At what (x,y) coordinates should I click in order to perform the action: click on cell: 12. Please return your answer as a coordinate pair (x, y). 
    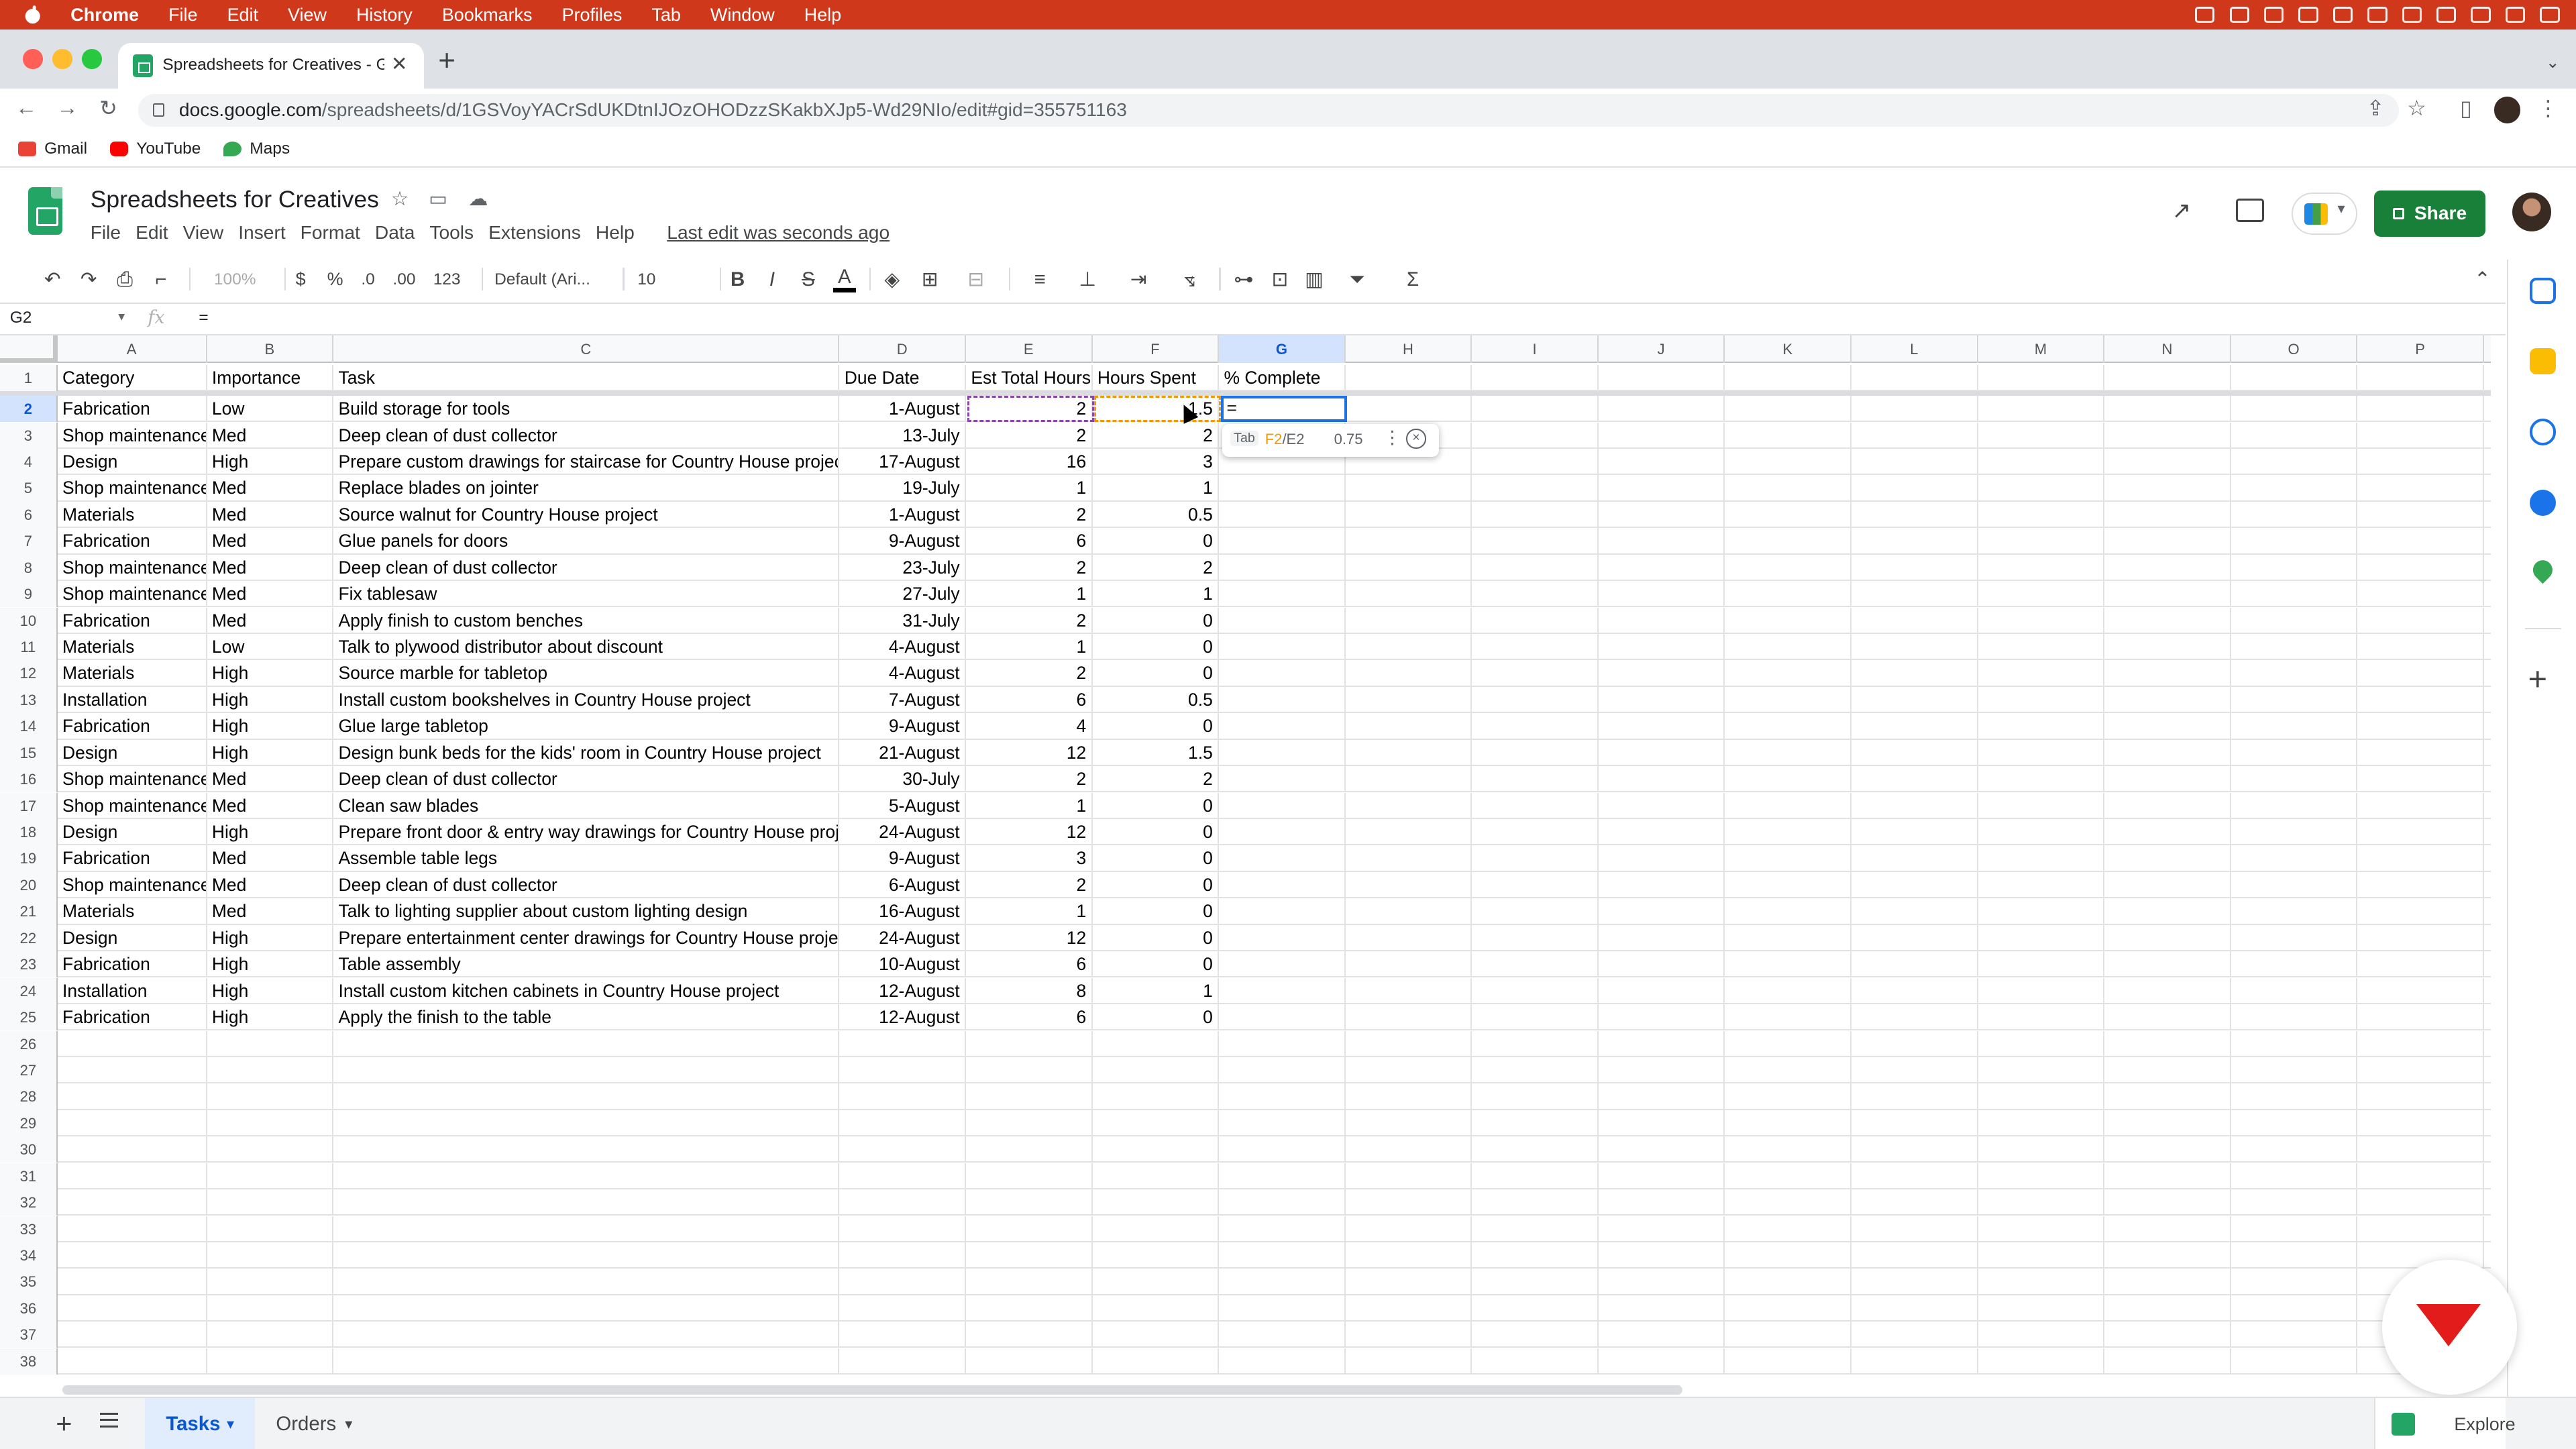
    Looking at the image, I should click on (1029, 752).